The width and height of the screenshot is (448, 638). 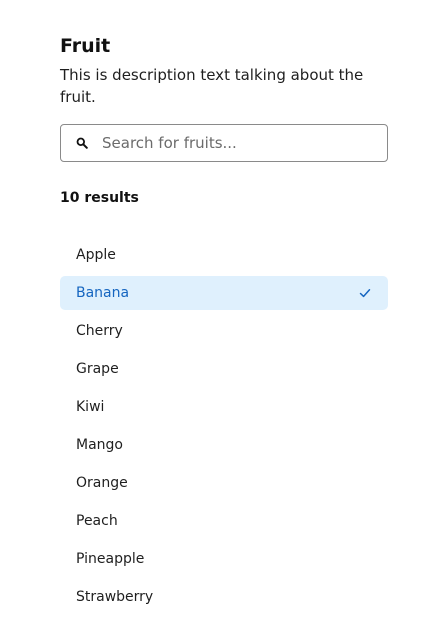 What do you see at coordinates (365, 293) in the screenshot?
I see `check-icon` at bounding box center [365, 293].